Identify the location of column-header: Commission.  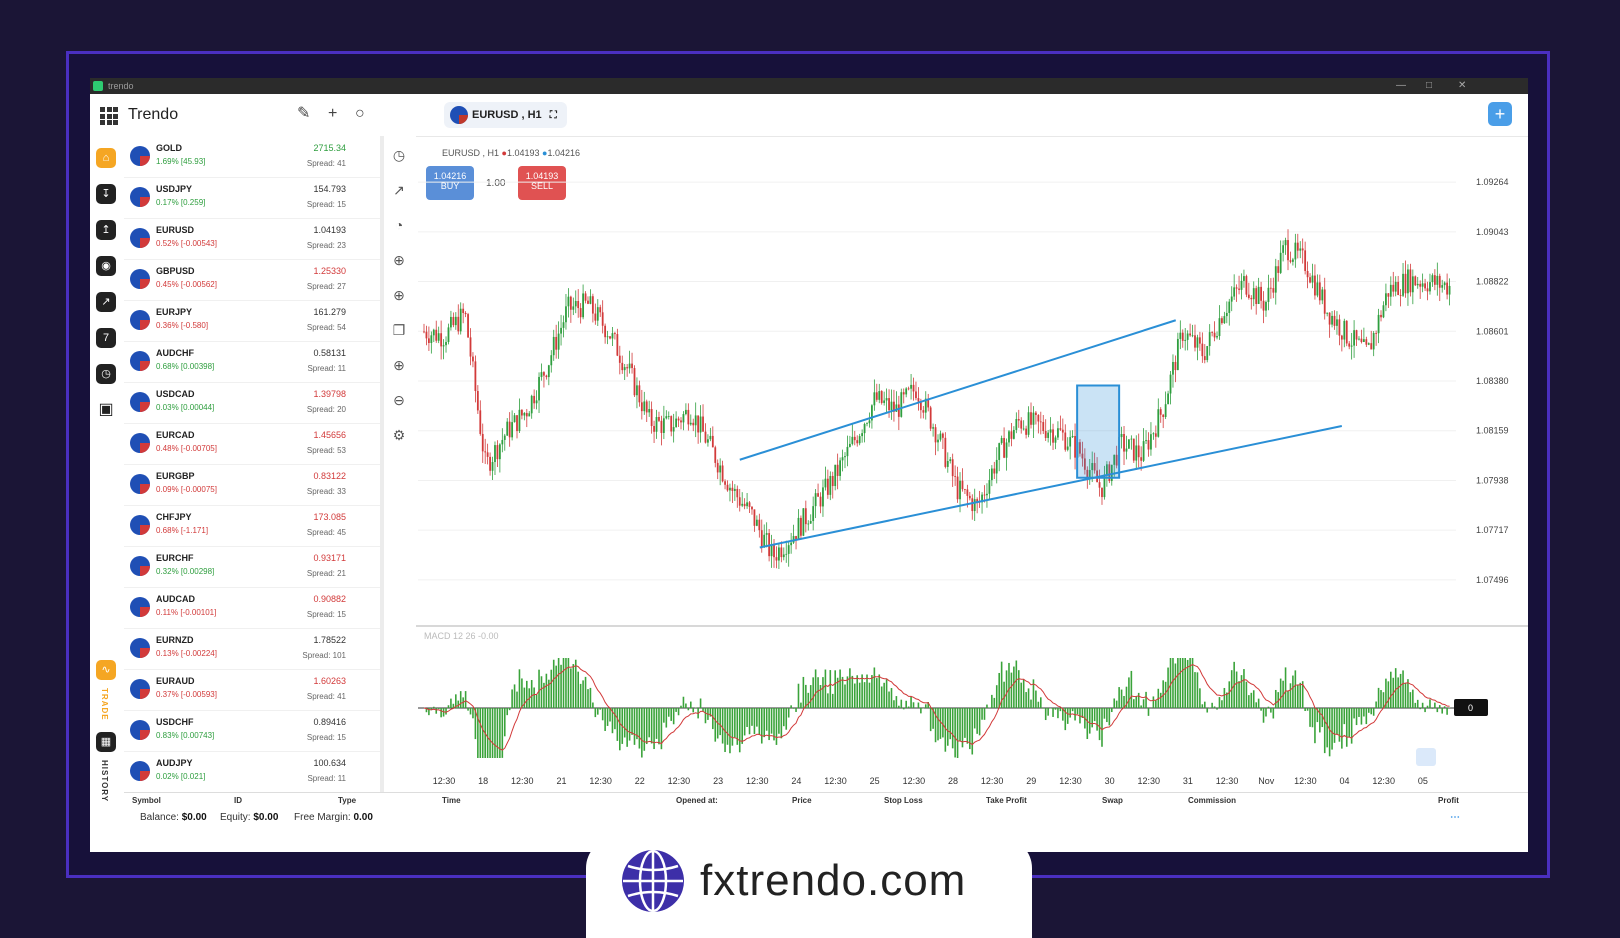
(1212, 800).